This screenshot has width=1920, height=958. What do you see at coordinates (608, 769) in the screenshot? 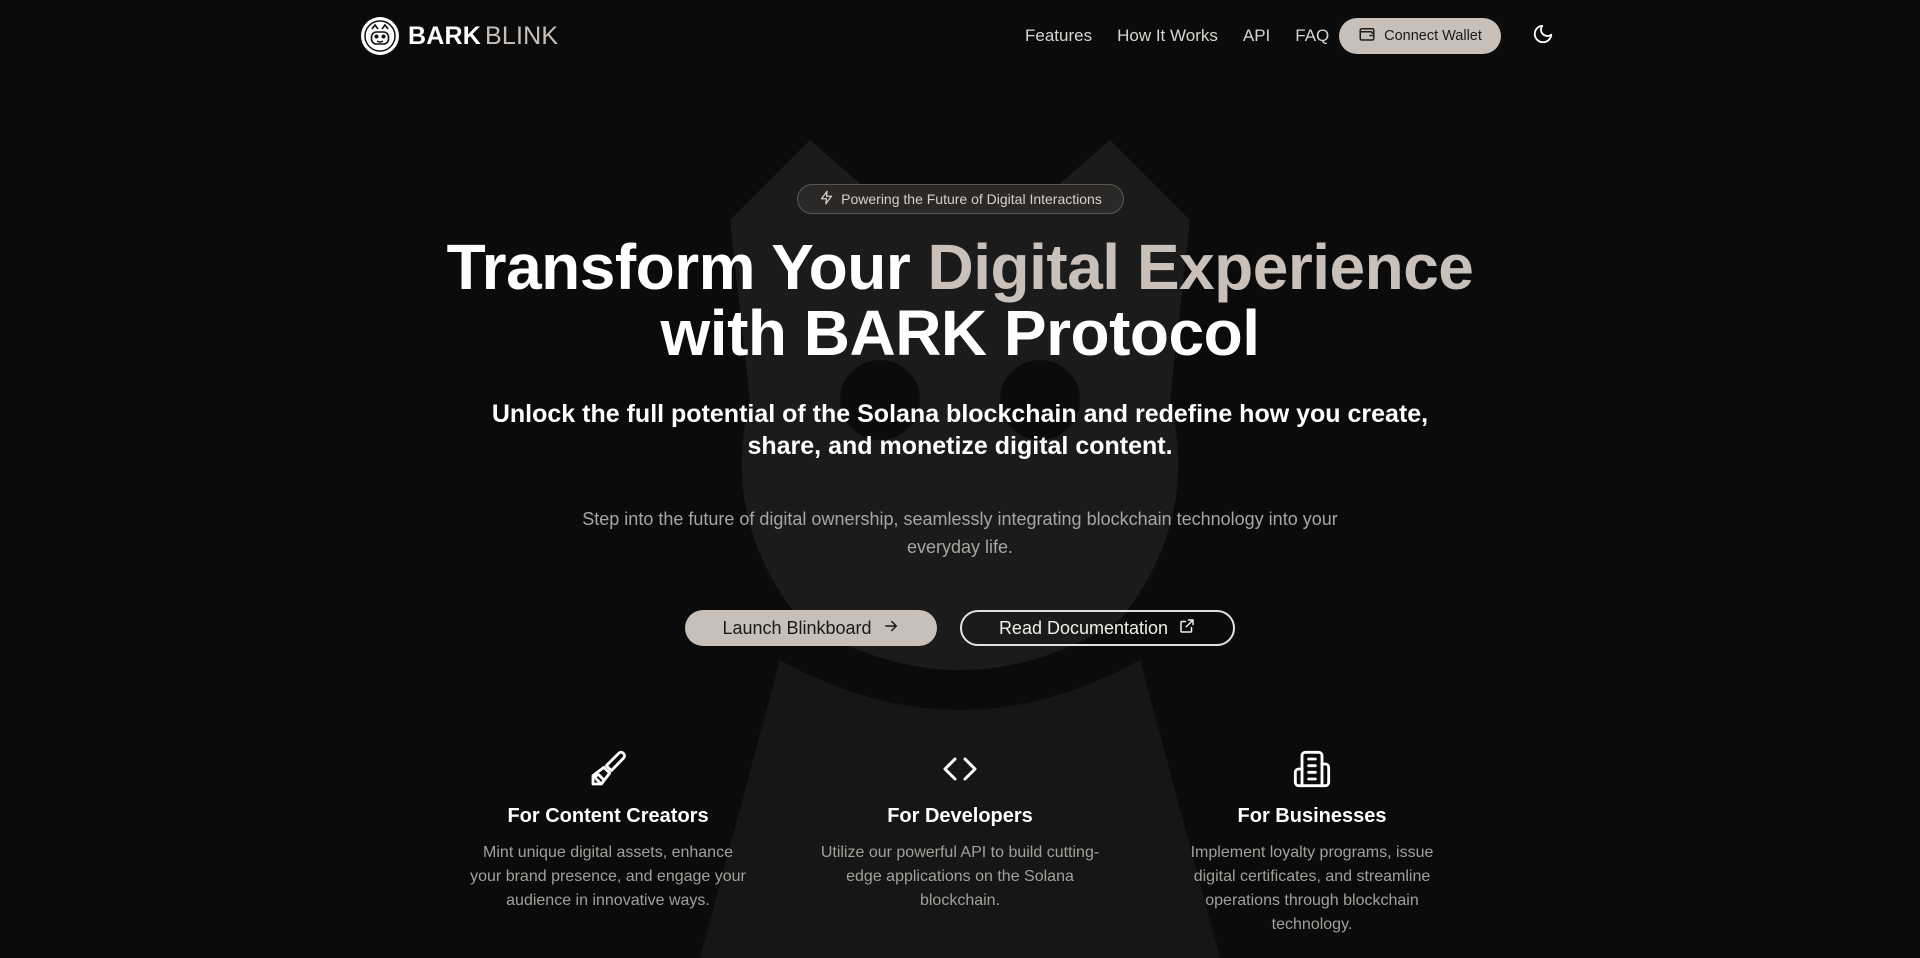
I see `paintbrush-icon` at bounding box center [608, 769].